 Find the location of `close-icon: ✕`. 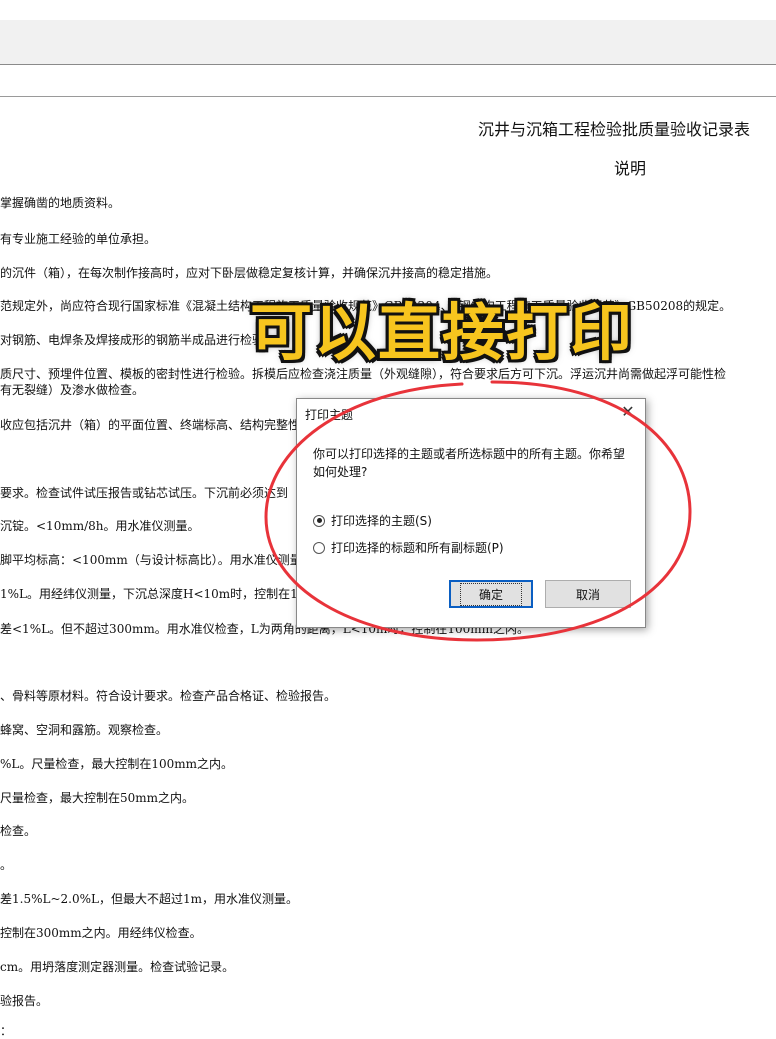

close-icon: ✕ is located at coordinates (628, 412).